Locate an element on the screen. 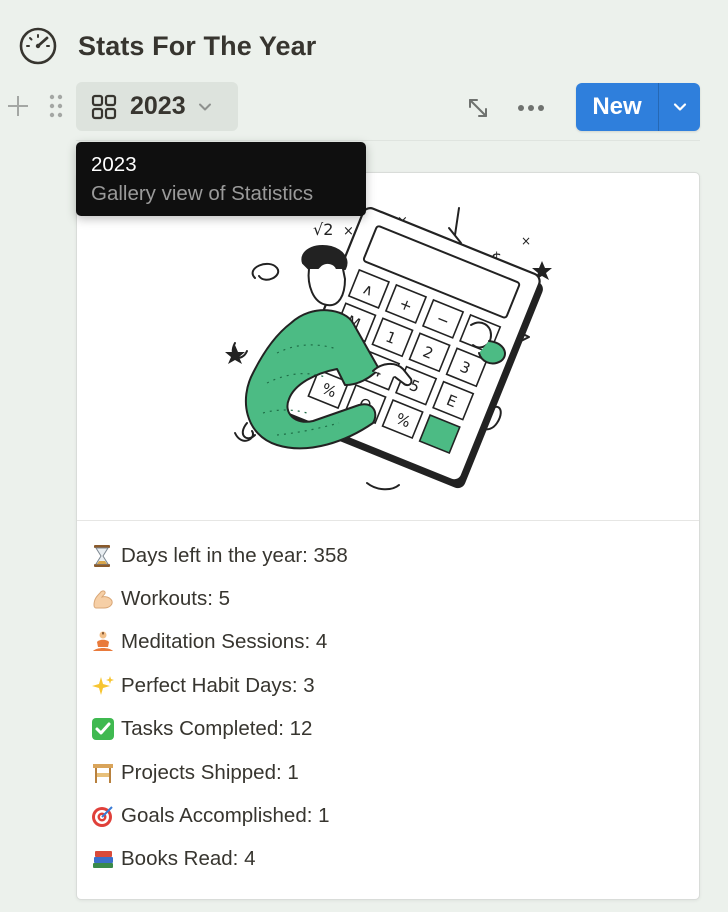 The width and height of the screenshot is (728, 912). gauge-icon is located at coordinates (38, 46).